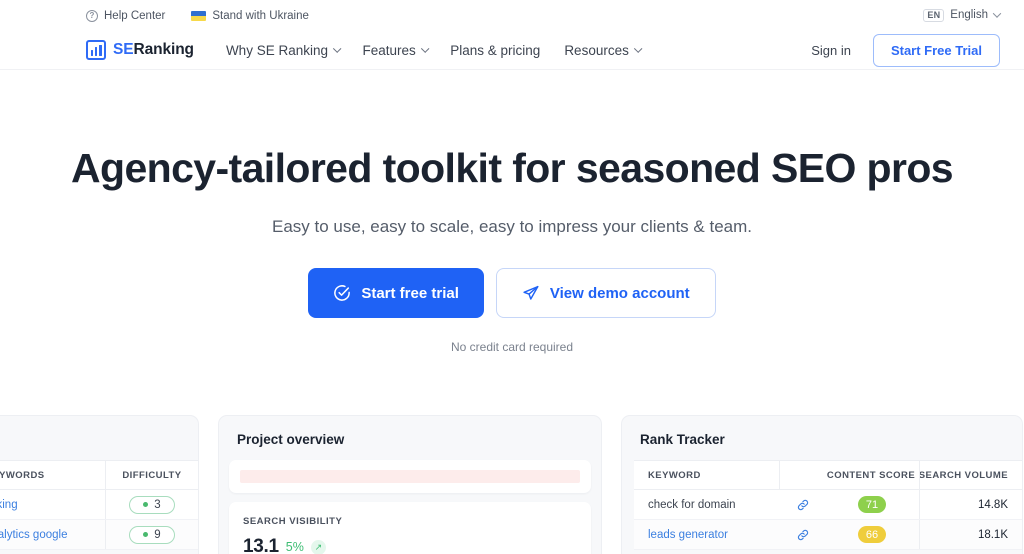 Image resolution: width=1024 pixels, height=554 pixels. I want to click on column-header-content-score: CONTENT SCORE, so click(871, 475).